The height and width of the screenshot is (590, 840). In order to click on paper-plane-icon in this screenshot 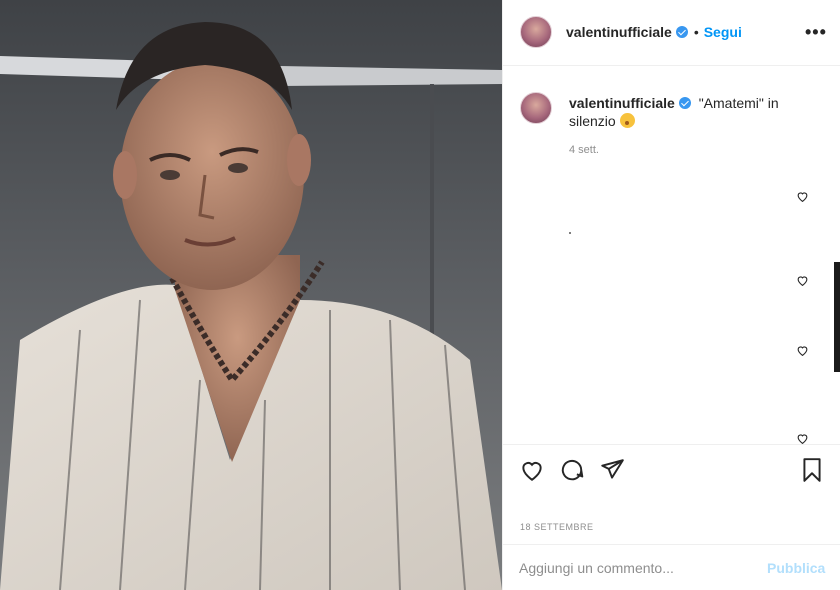, I will do `click(612, 470)`.